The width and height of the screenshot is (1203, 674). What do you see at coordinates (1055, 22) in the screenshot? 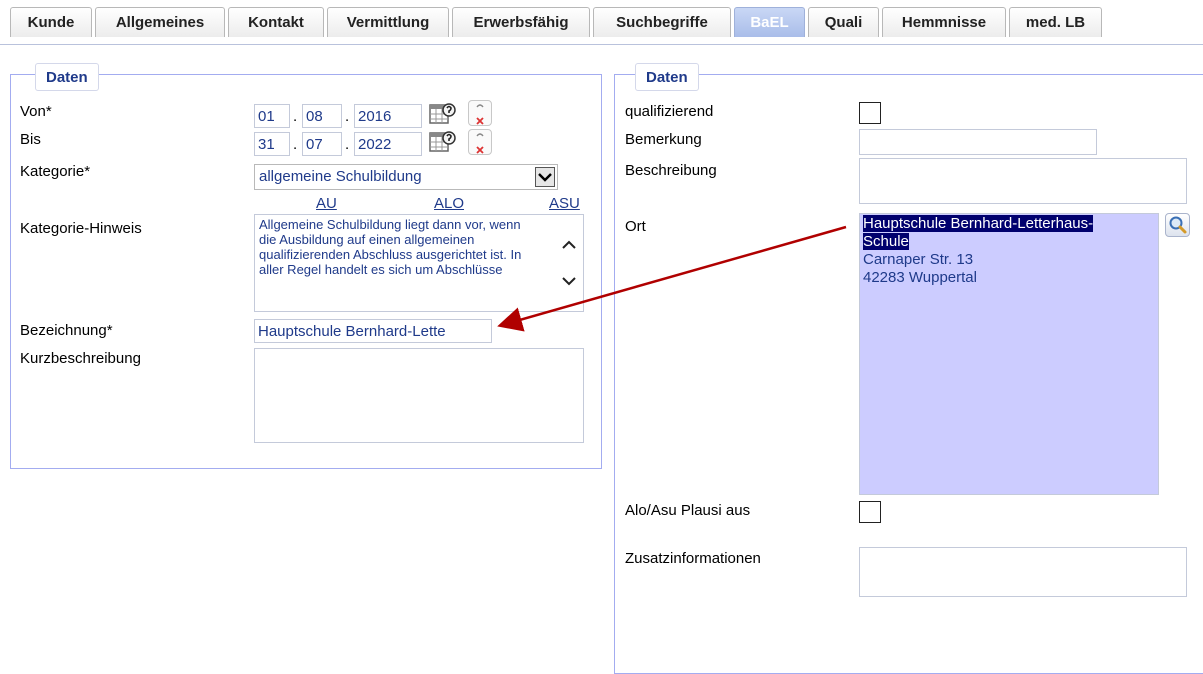
I see `tab-med-lb: med. LB` at bounding box center [1055, 22].